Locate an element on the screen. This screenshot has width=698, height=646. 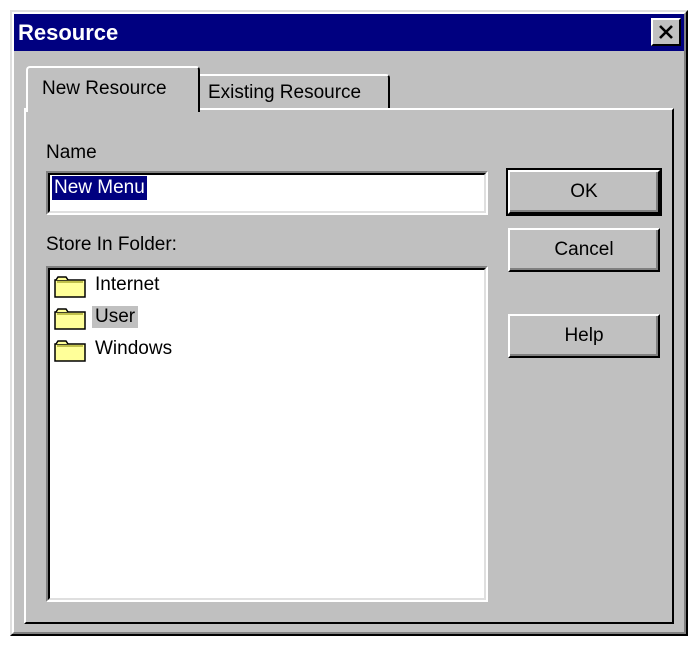
tab-label: New Resource is located at coordinates (104, 88).